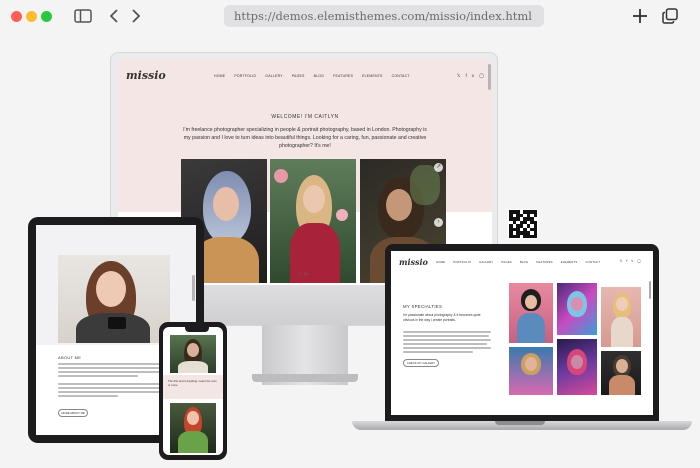 Image resolution: width=700 pixels, height=468 pixels. I want to click on check-gallery-button: Check My Gallery, so click(421, 363).